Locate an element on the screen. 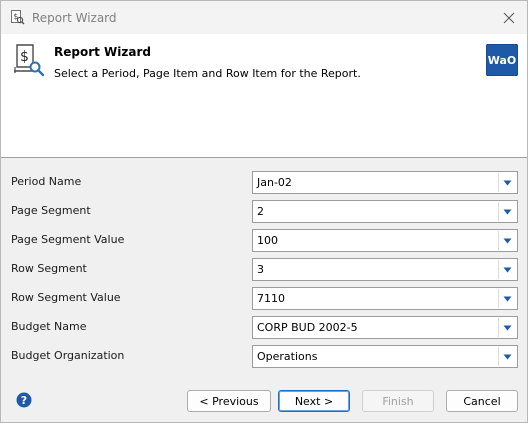 The image size is (528, 423). page-segment-value-label: Page Segment Value is located at coordinates (68, 239).